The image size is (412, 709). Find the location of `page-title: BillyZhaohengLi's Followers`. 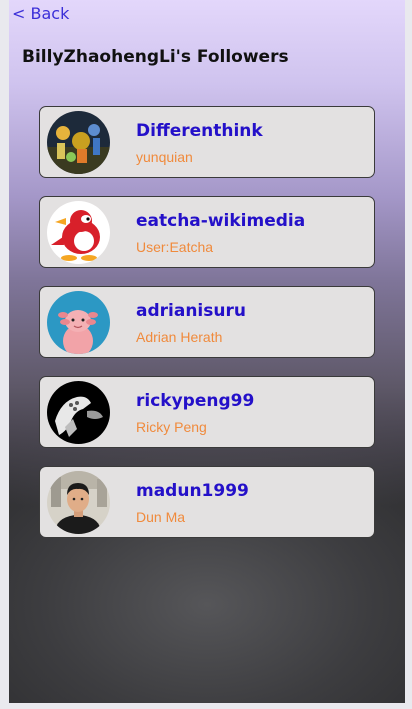

page-title: BillyZhaohengLi's Followers is located at coordinates (155, 57).